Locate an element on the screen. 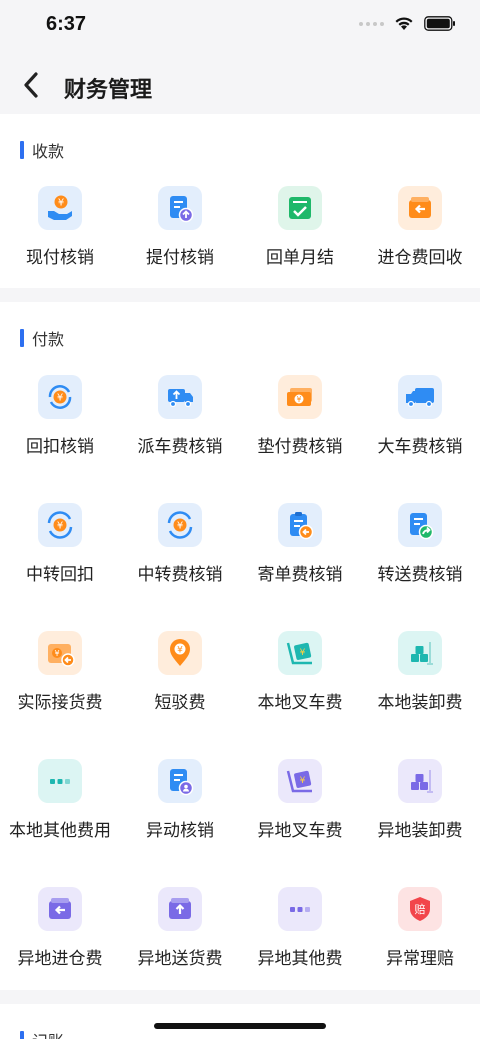  money-stack-icon: ¥ is located at coordinates (300, 397).